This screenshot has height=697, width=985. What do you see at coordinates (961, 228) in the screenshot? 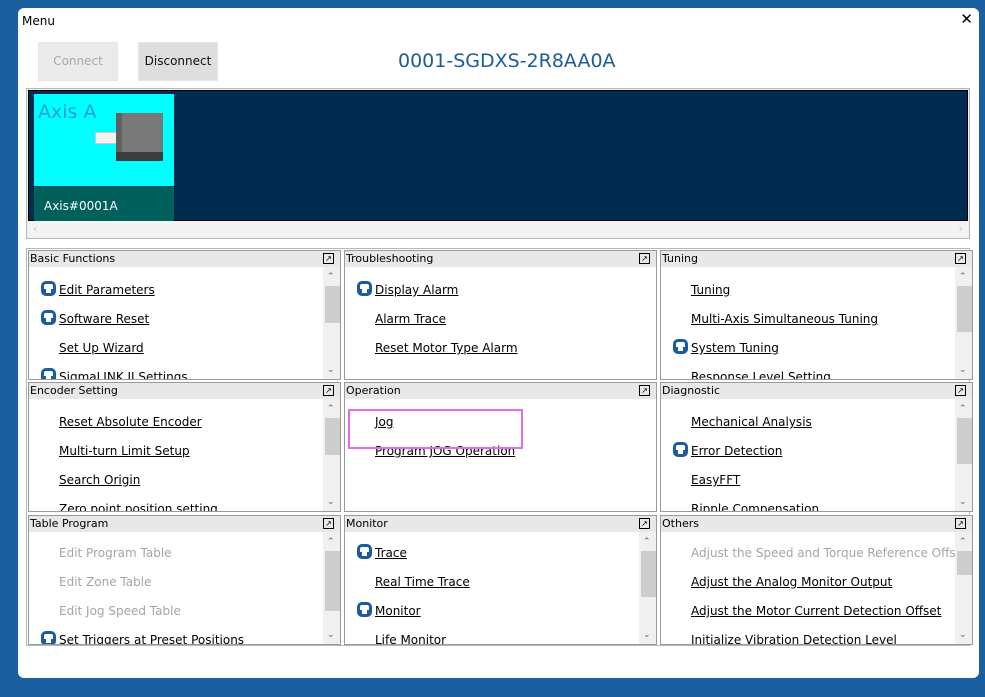
I see `scroll-right-icon: ›` at bounding box center [961, 228].